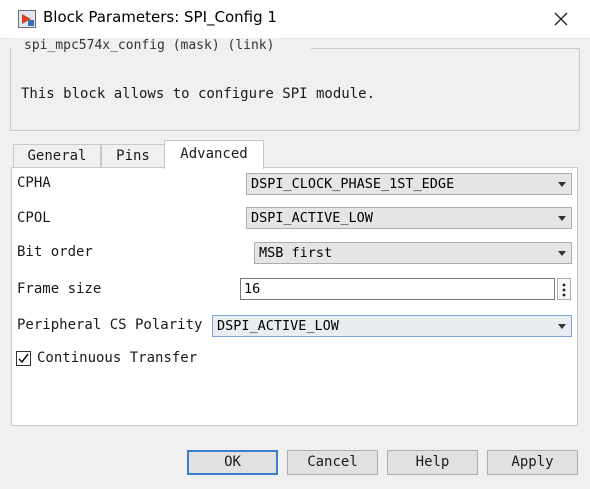  I want to click on cpha-value: DSPI_CLOCK_PHASE_1ST_EDGE, so click(353, 184).